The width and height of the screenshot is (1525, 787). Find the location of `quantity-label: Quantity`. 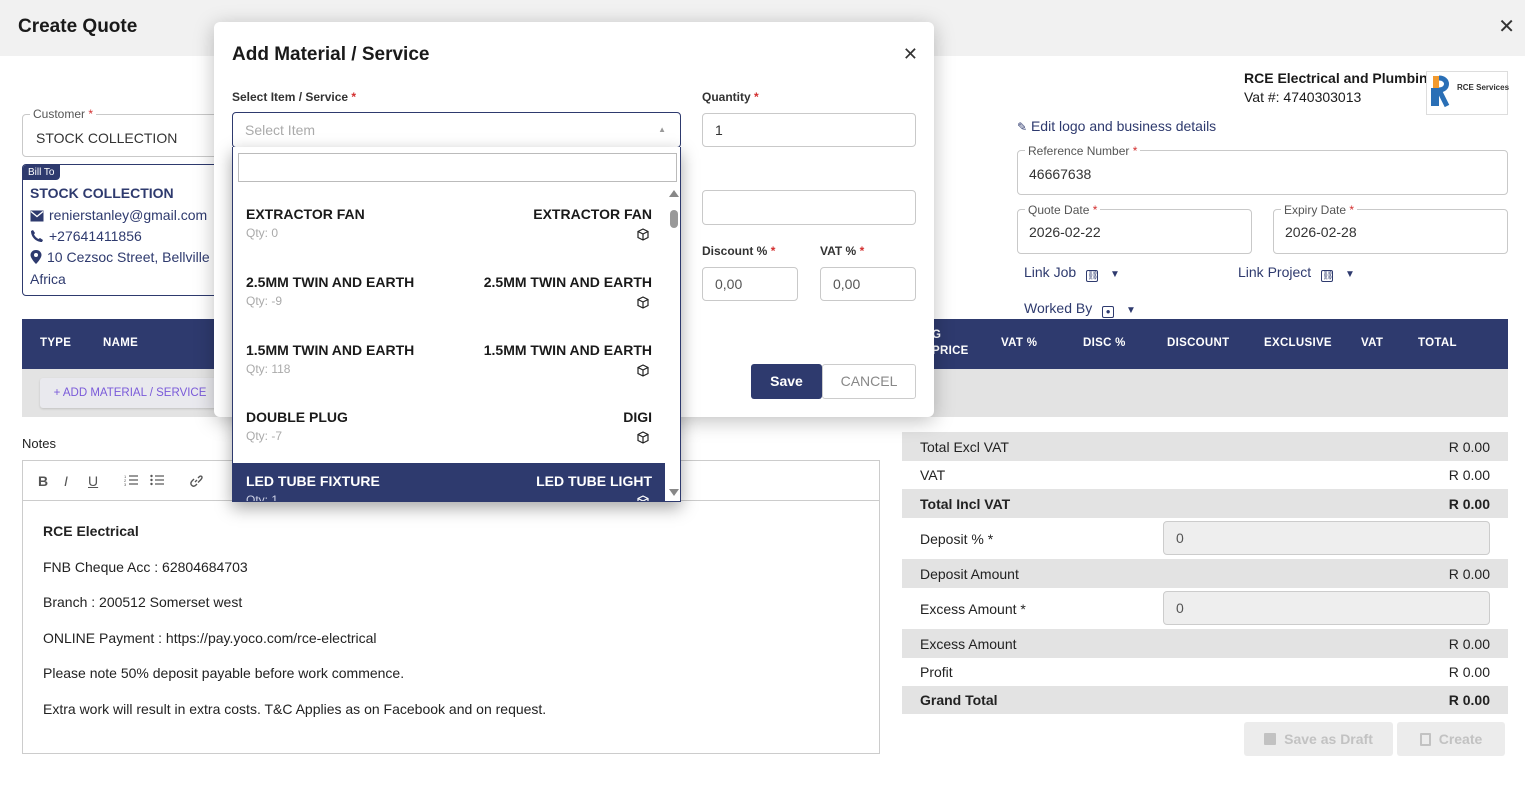

quantity-label: Quantity is located at coordinates (726, 97).